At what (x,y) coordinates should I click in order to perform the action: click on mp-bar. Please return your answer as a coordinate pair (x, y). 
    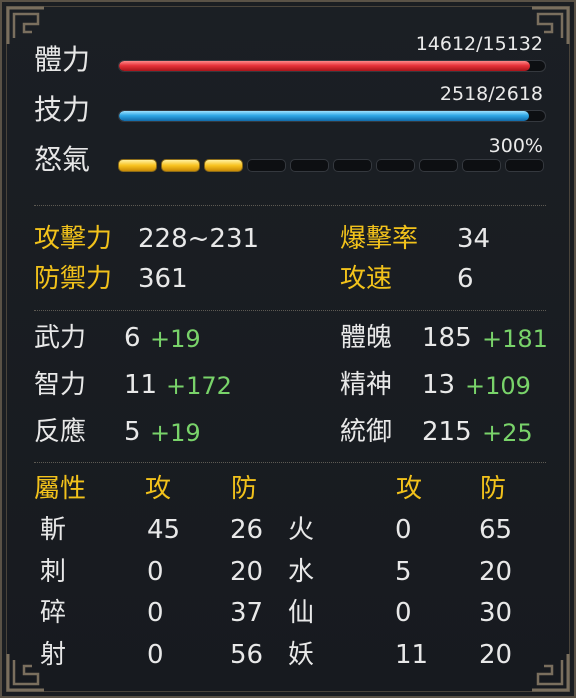
    Looking at the image, I should click on (332, 116).